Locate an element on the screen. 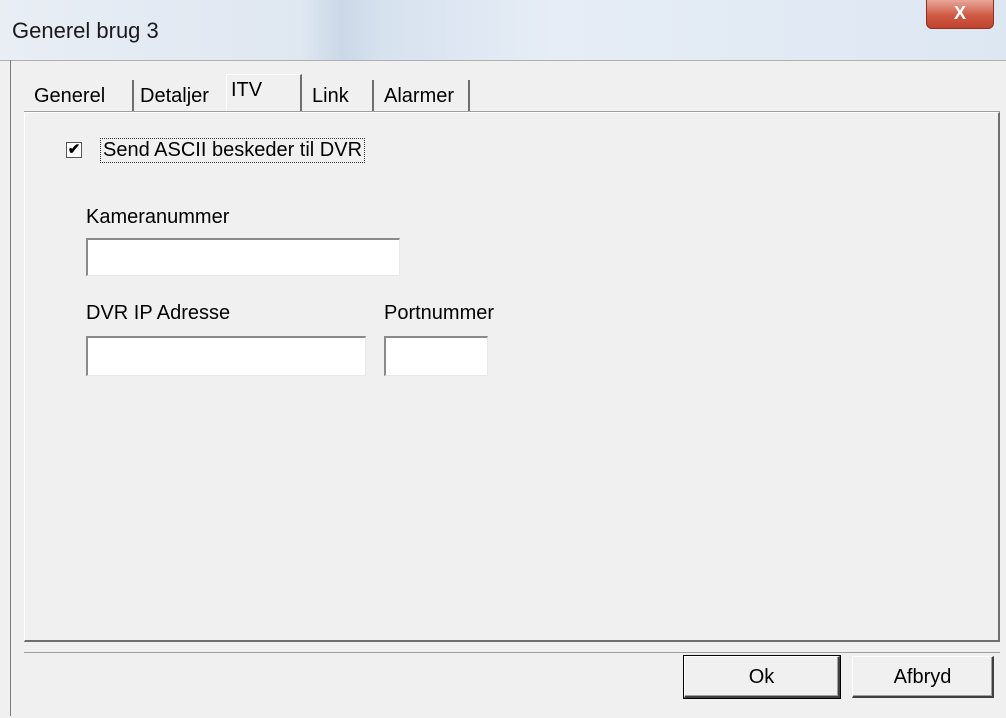 This screenshot has width=1006, height=718. ok-label: Ok is located at coordinates (761, 677).